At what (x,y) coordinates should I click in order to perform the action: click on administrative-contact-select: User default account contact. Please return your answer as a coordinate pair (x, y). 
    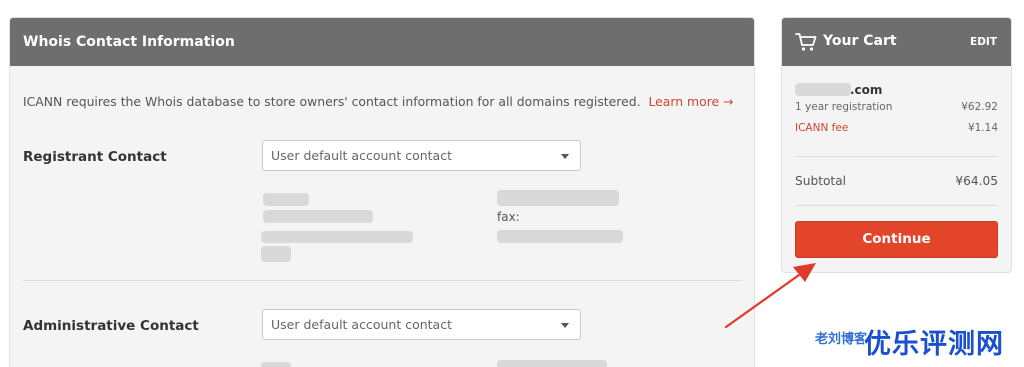
    Looking at the image, I should click on (421, 324).